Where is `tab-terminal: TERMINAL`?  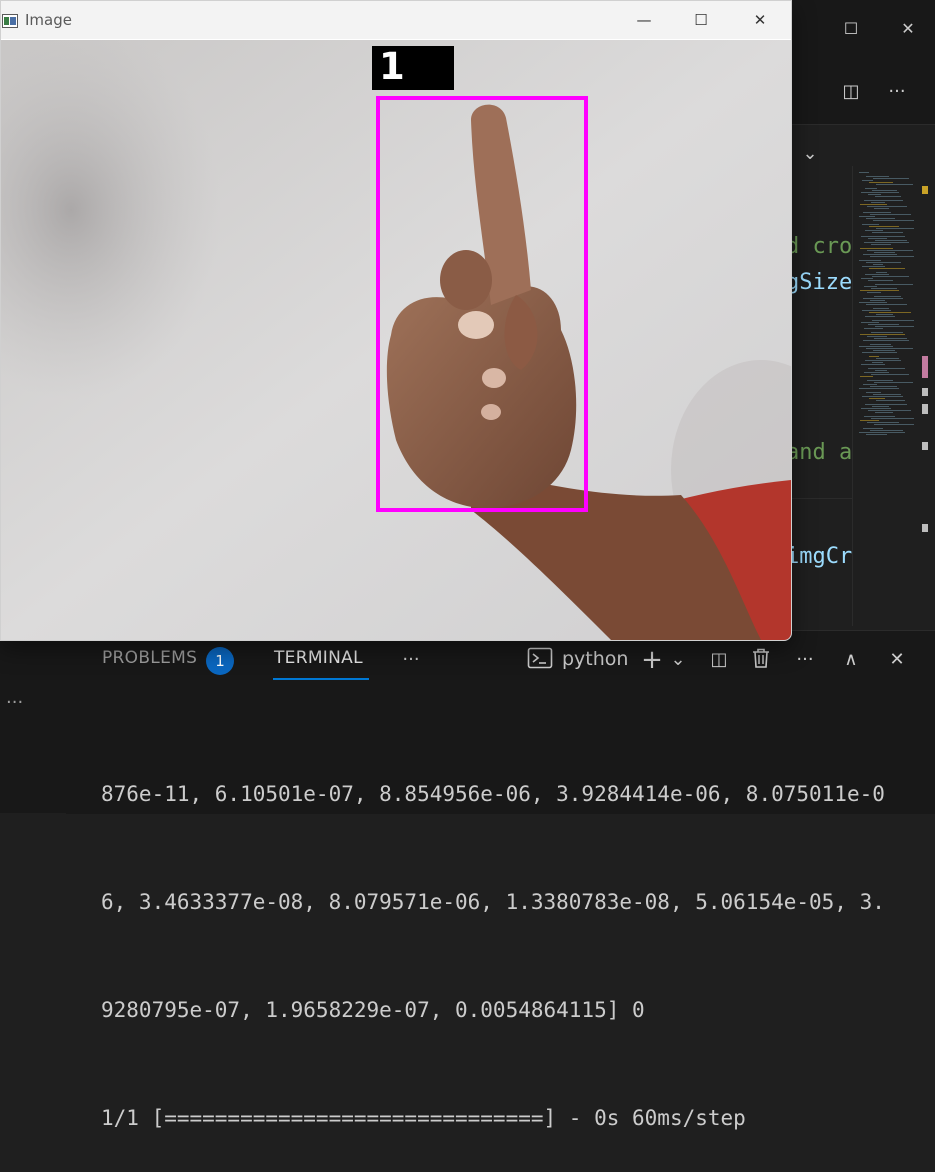
tab-terminal: TERMINAL is located at coordinates (318, 658).